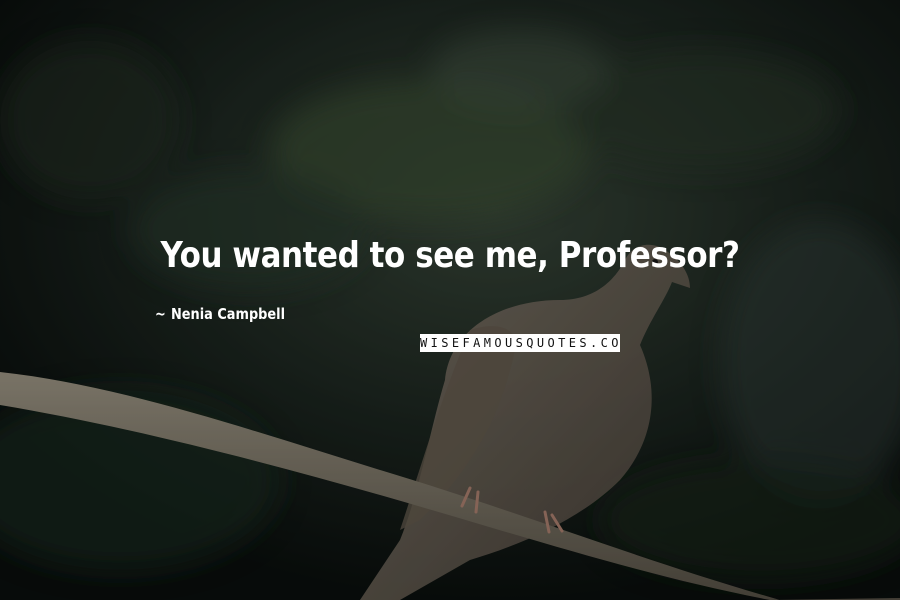 This screenshot has height=600, width=900. I want to click on author-prefix: ~, so click(160, 314).